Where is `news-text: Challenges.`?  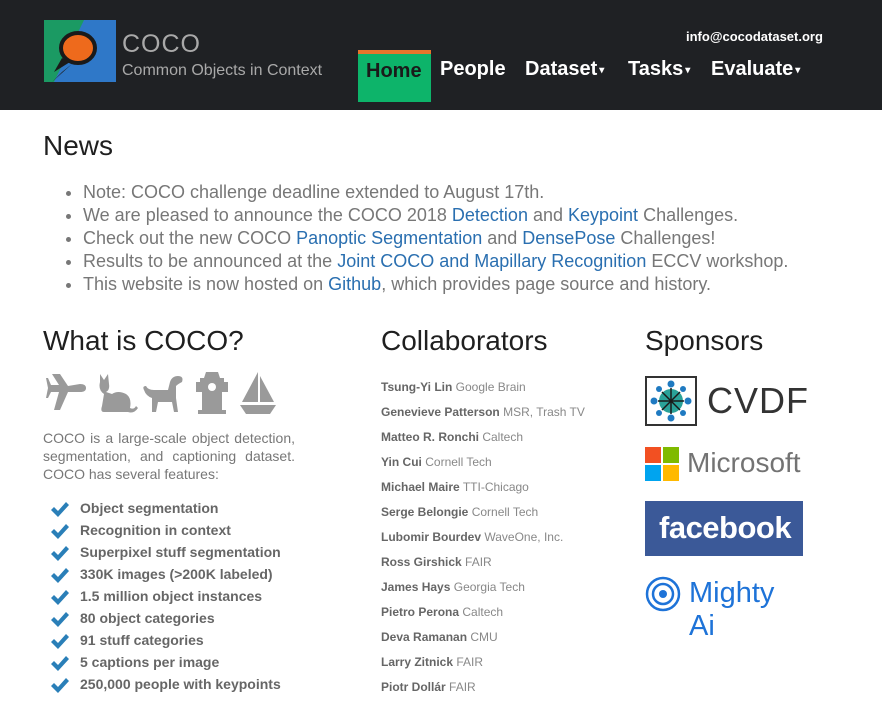
news-text: Challenges. is located at coordinates (688, 215).